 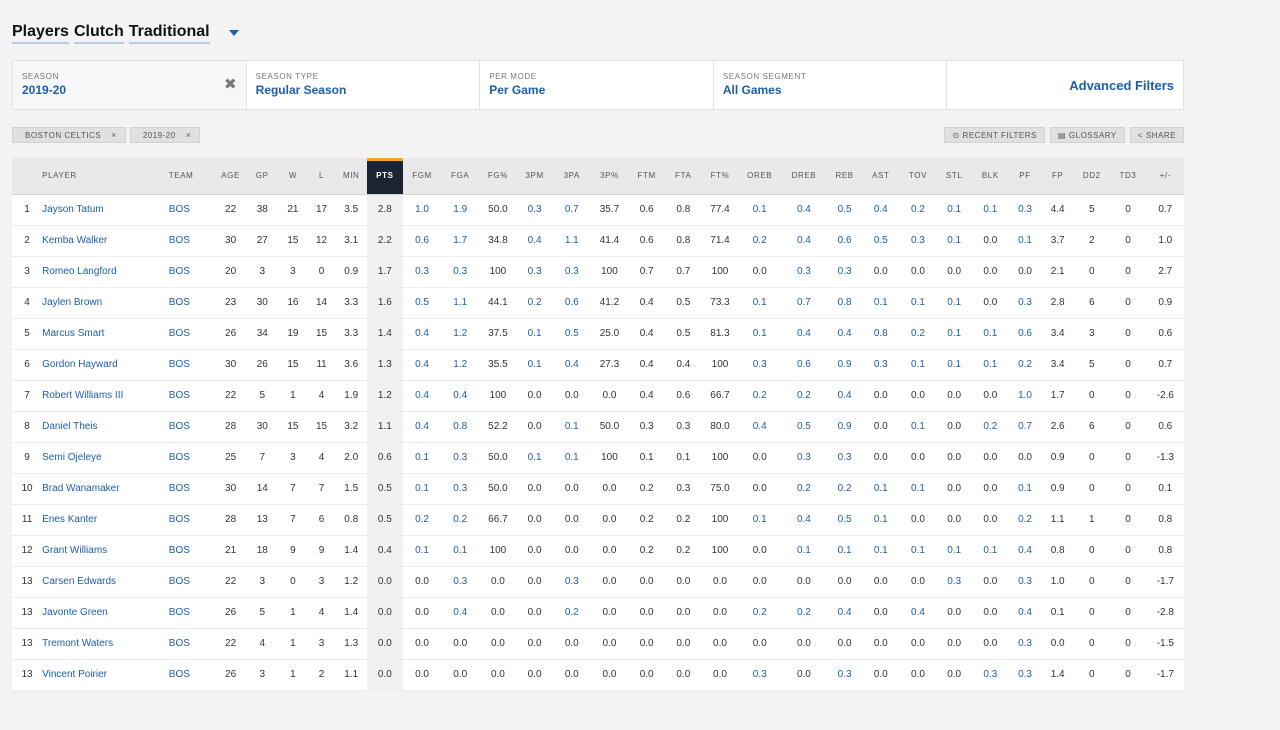 I want to click on player-name-link: Grant Williams, so click(x=105, y=551).